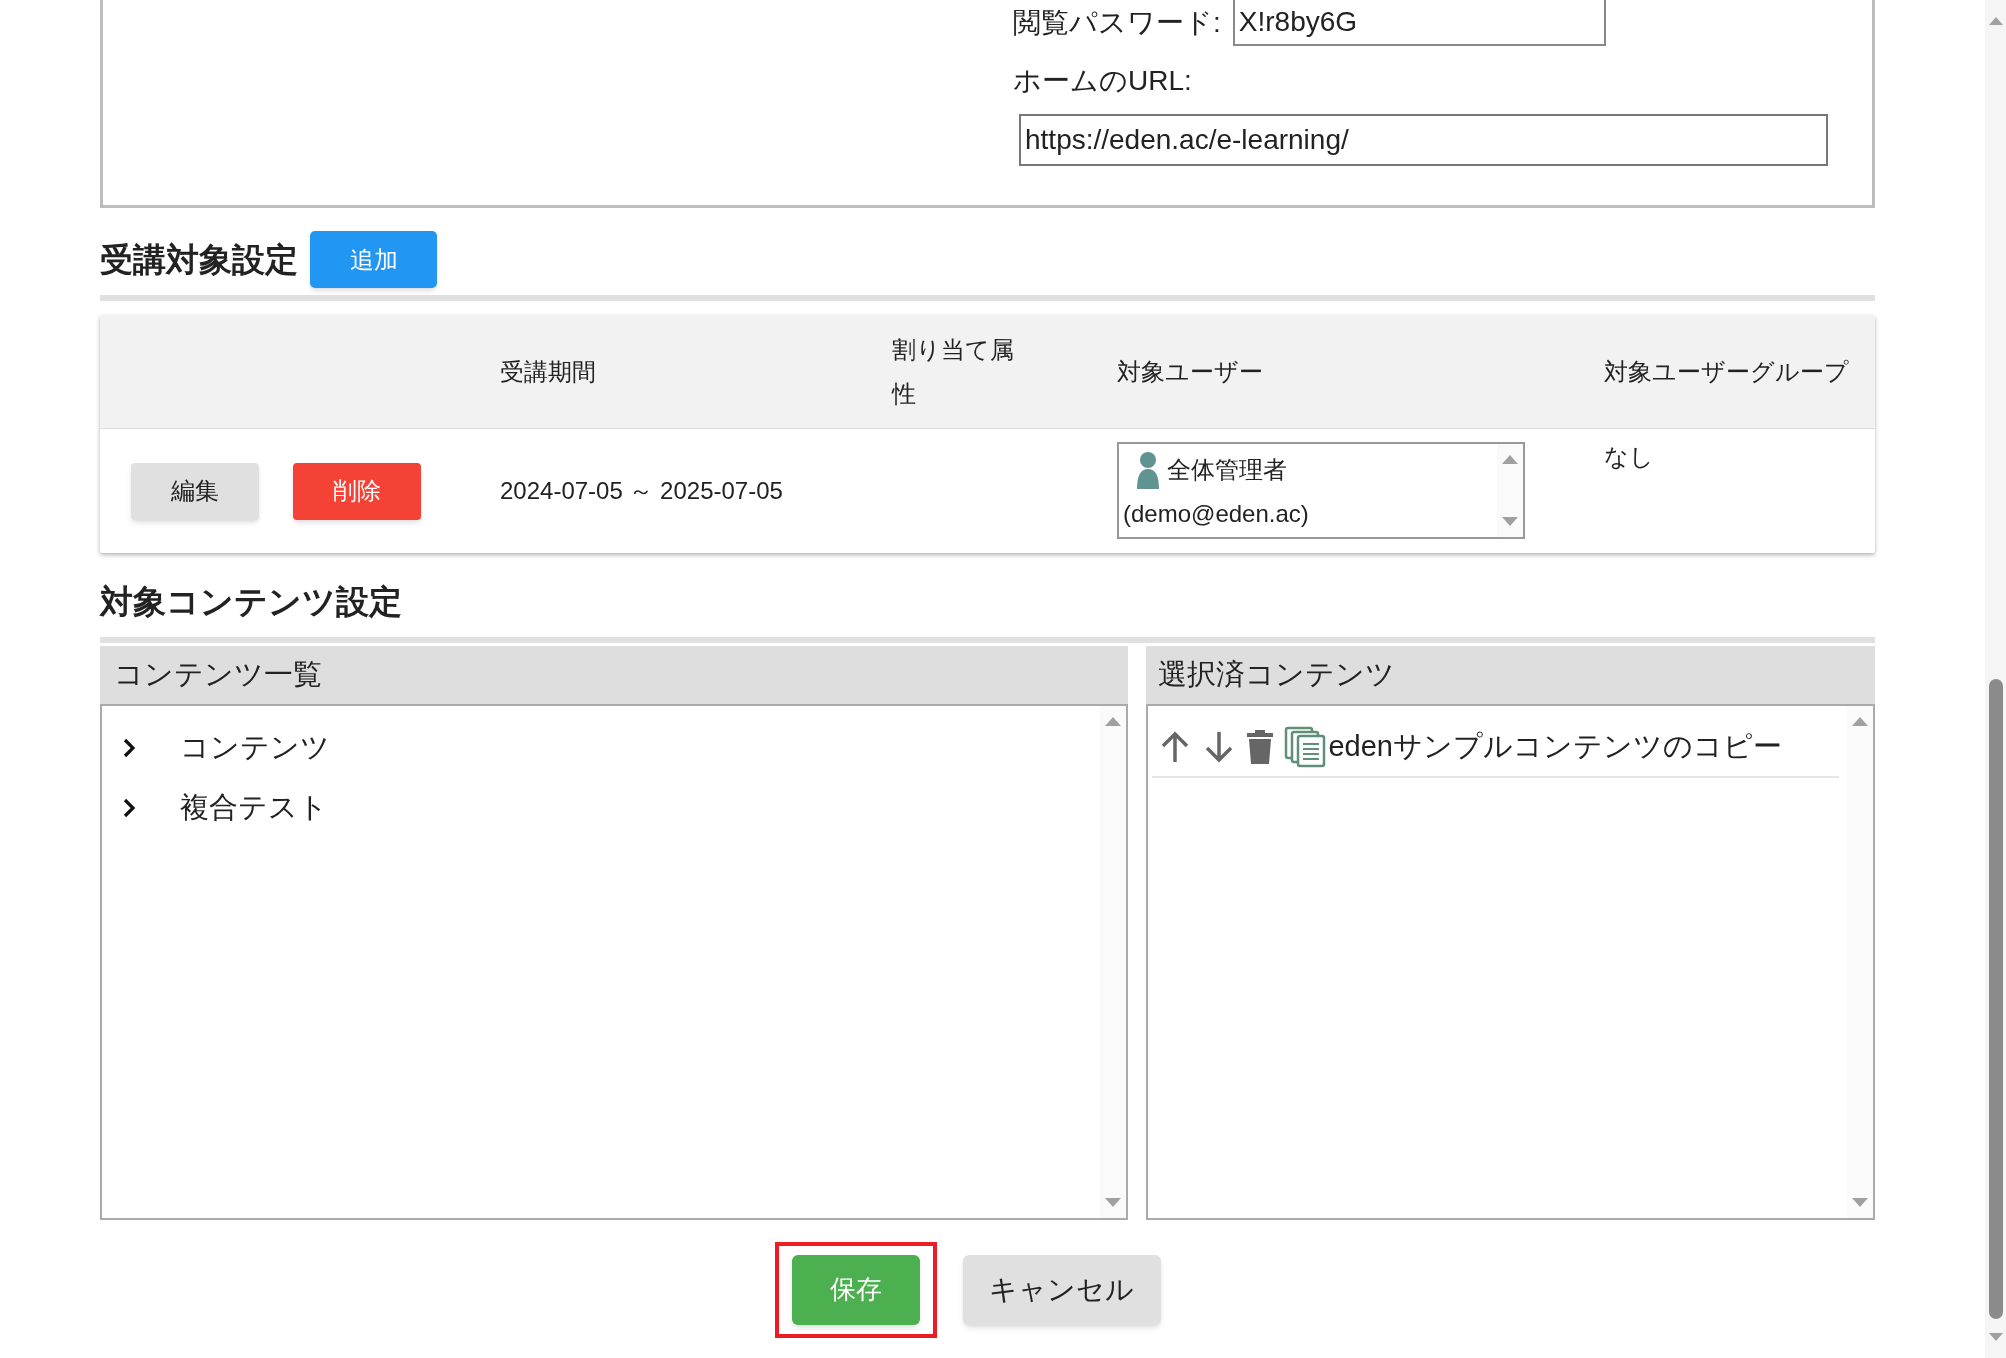 The height and width of the screenshot is (1358, 2006). What do you see at coordinates (1260, 746) in the screenshot?
I see `trash-icon` at bounding box center [1260, 746].